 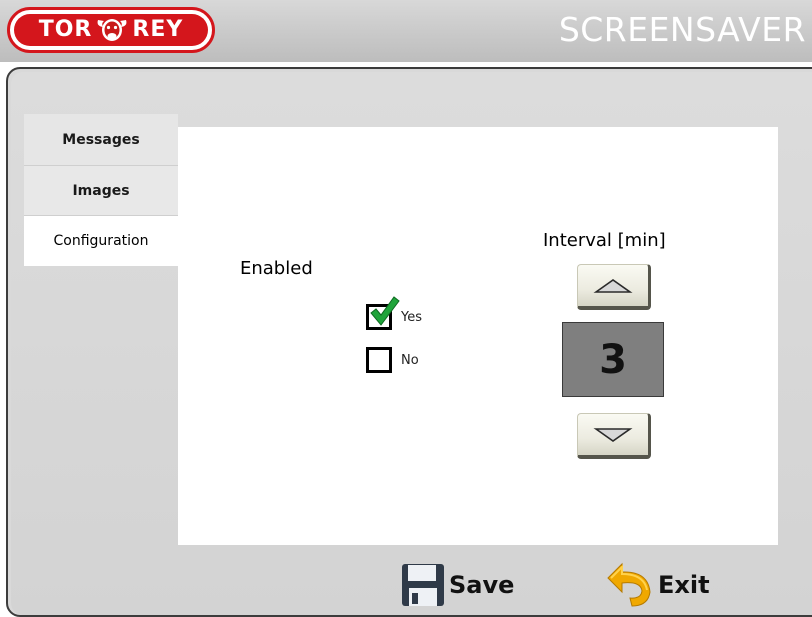 I want to click on interval-down-button, so click(x=614, y=436).